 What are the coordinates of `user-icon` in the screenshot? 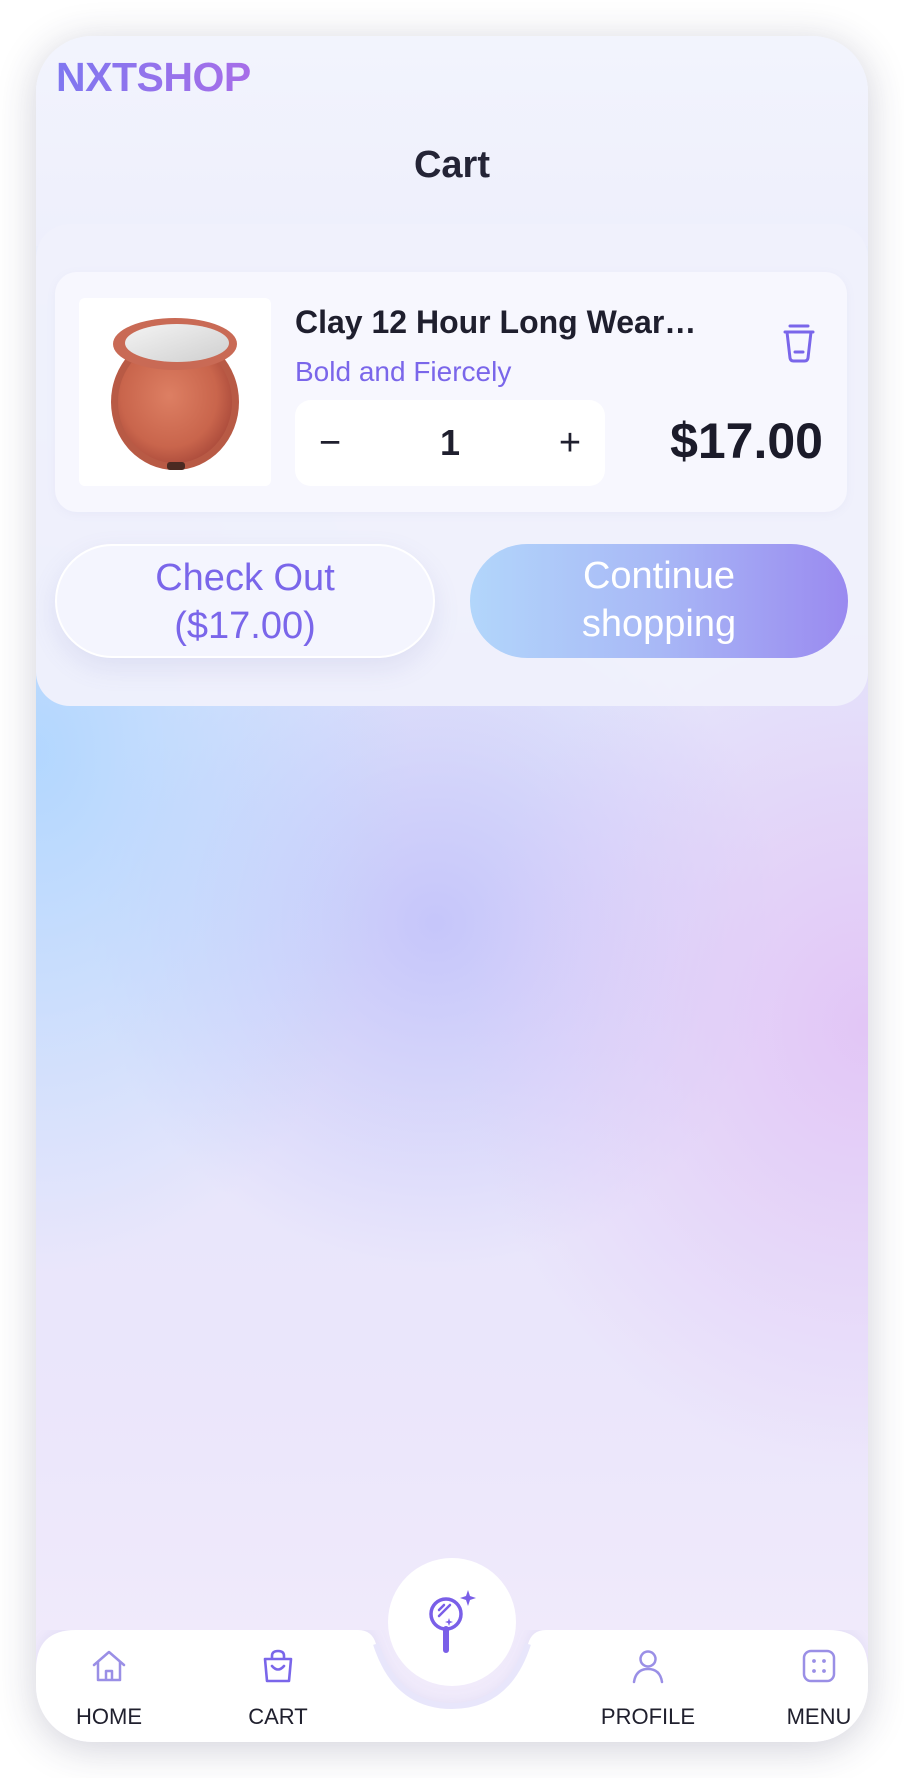 It's located at (648, 1667).